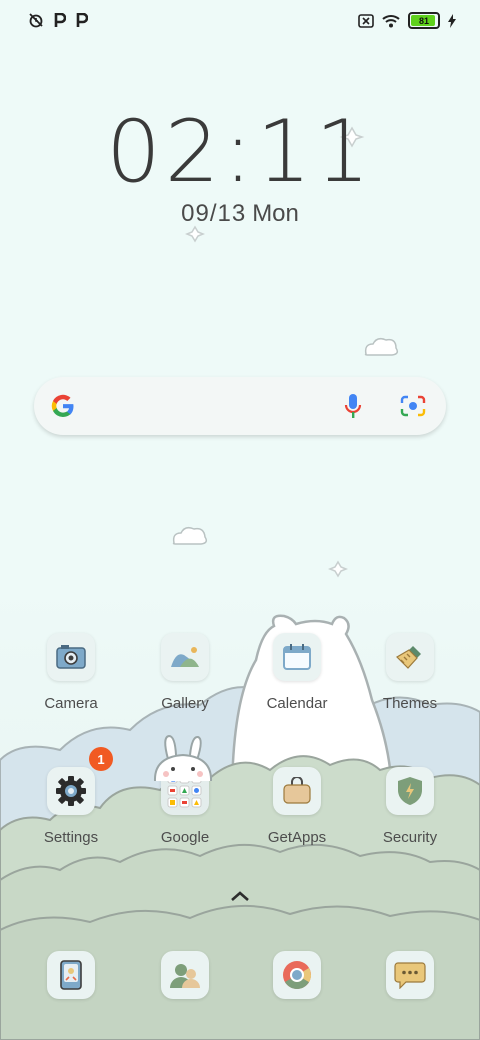  What do you see at coordinates (275, 213) in the screenshot?
I see `weekday-text: Mon` at bounding box center [275, 213].